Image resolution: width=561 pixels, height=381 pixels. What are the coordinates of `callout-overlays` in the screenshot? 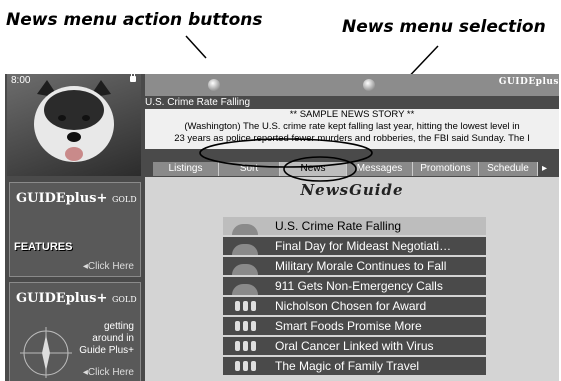 It's located at (286, 160).